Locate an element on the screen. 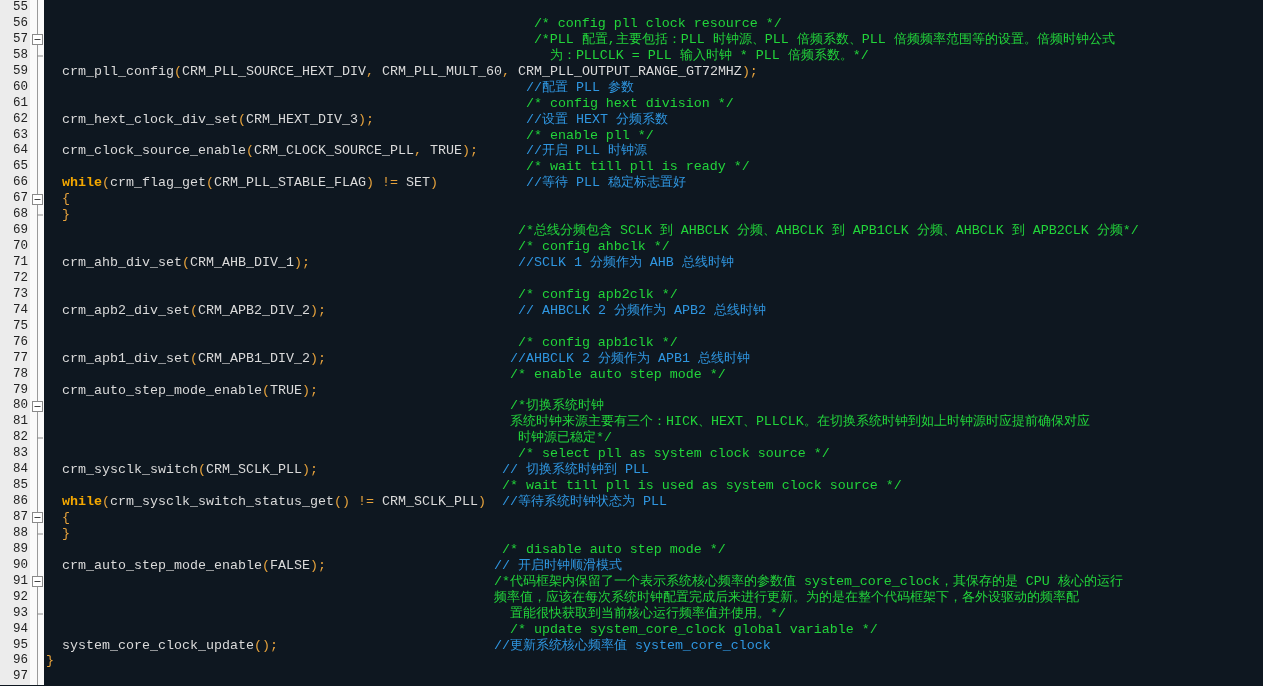 The height and width of the screenshot is (686, 1263). line-number: 65 is located at coordinates (15, 167).